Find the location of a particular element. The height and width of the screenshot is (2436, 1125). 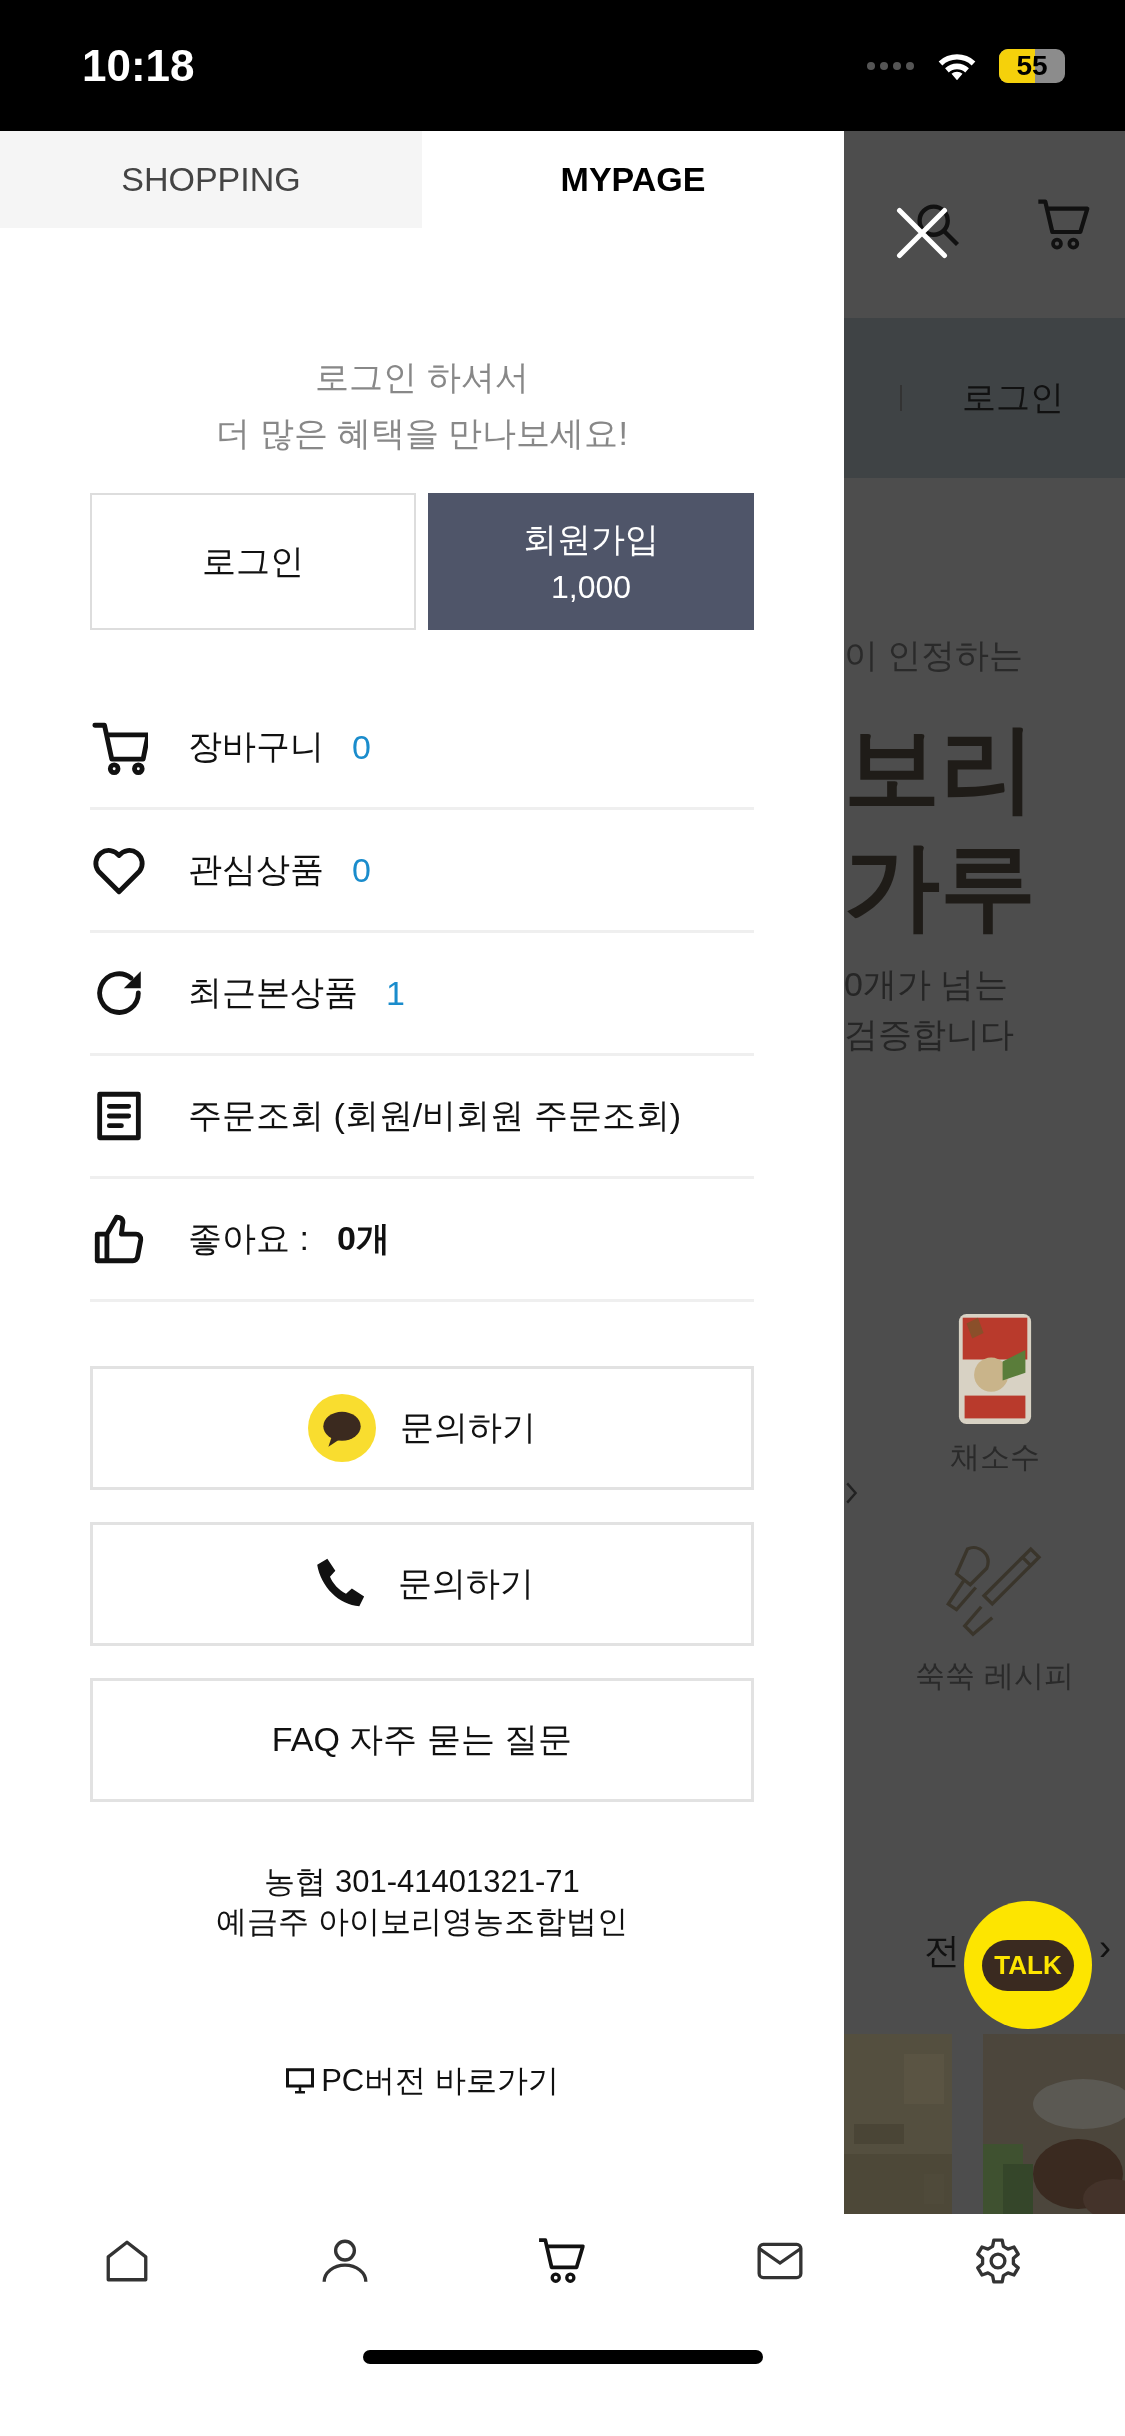

menu-item: 주문조회 (회원/비회원 주문조회) is located at coordinates (434, 1116).